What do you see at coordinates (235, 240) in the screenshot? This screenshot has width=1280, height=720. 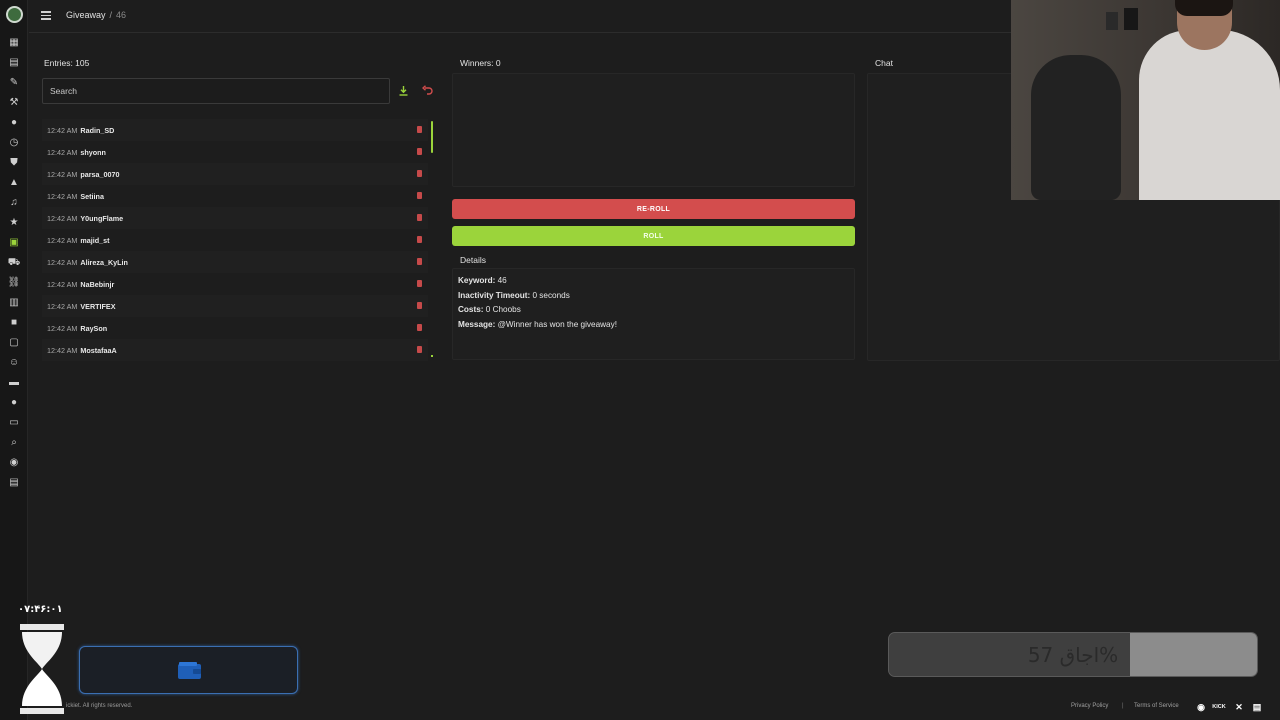 I see `entry-row: 12:42 AM majid_st` at bounding box center [235, 240].